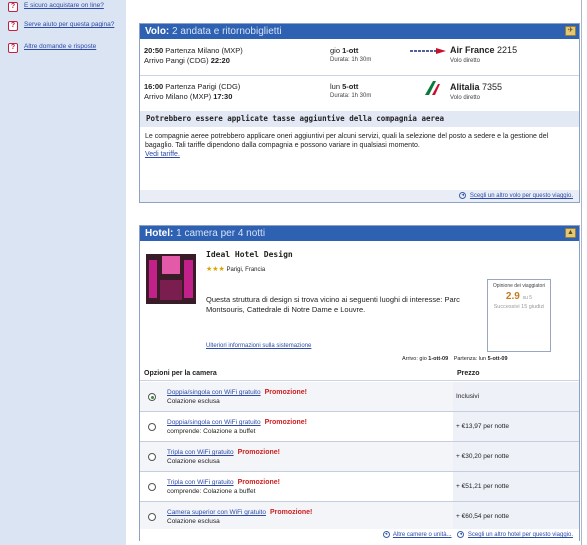  What do you see at coordinates (470, 359) in the screenshot?
I see `departure-label: Partenza: lun` at bounding box center [470, 359].